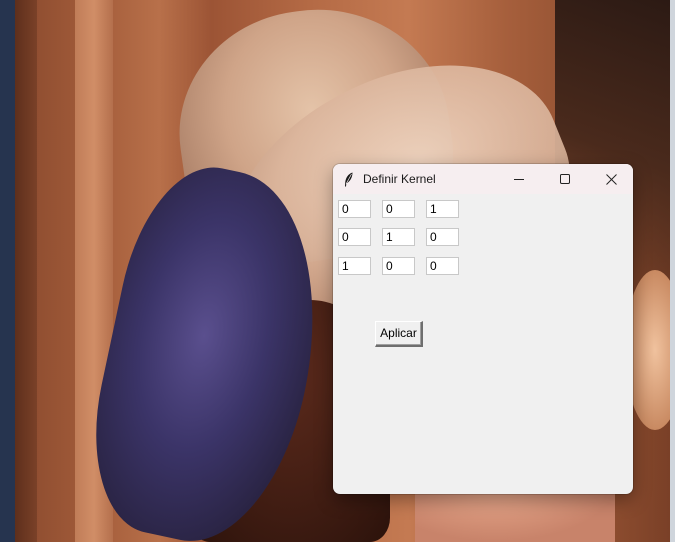 This screenshot has width=675, height=542. I want to click on photo-left-shadow, so click(26, 271).